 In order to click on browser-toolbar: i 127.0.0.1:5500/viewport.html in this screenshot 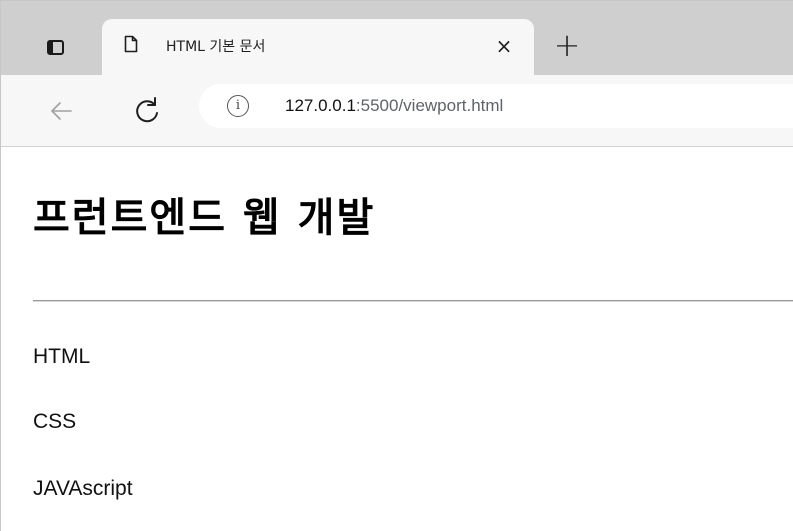, I will do `click(397, 111)`.